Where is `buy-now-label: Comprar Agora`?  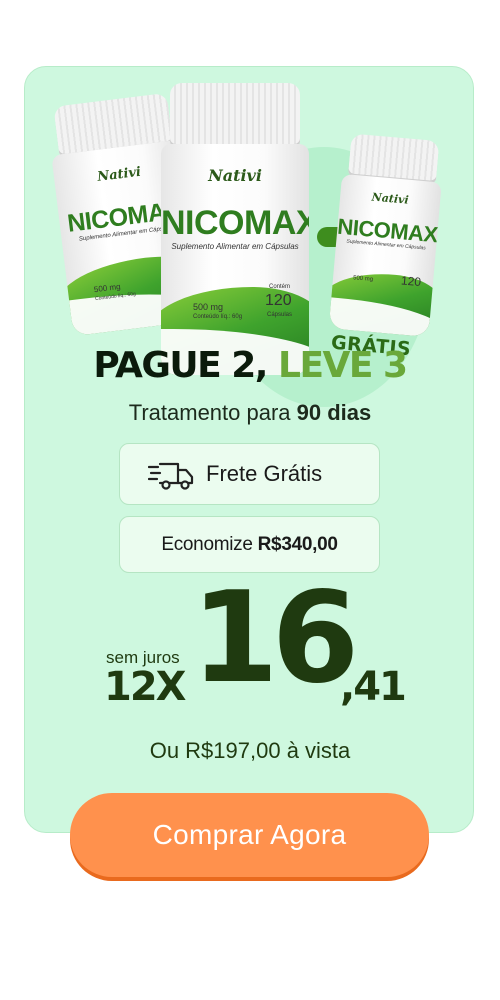 buy-now-label: Comprar Agora is located at coordinates (249, 834).